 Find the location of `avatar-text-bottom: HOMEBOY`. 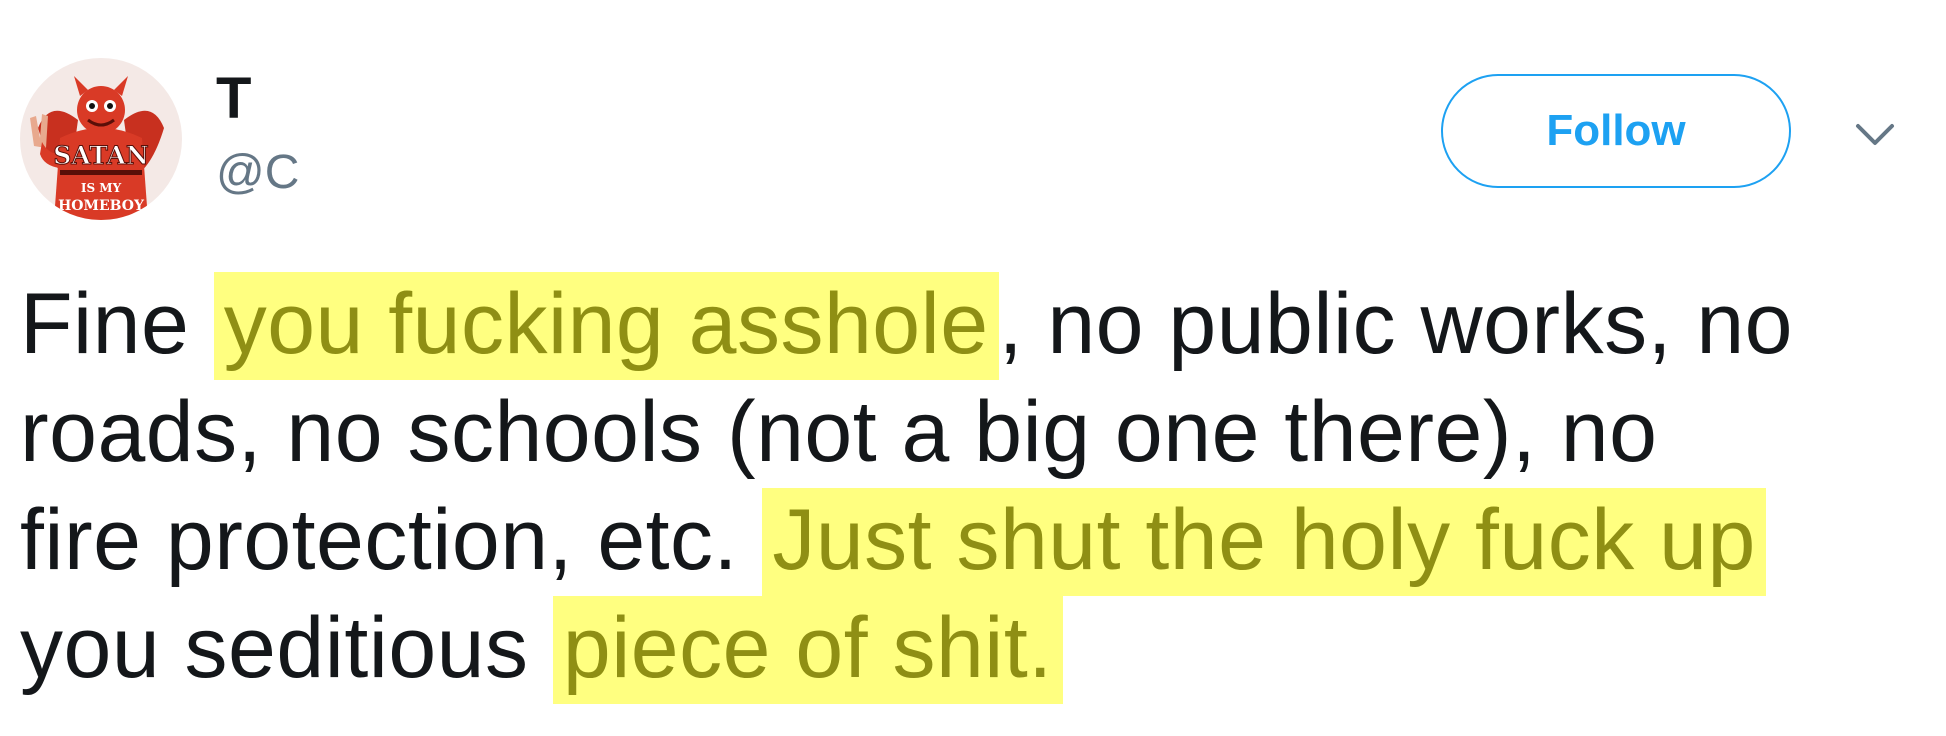

avatar-text-bottom: HOMEBOY is located at coordinates (101, 206).